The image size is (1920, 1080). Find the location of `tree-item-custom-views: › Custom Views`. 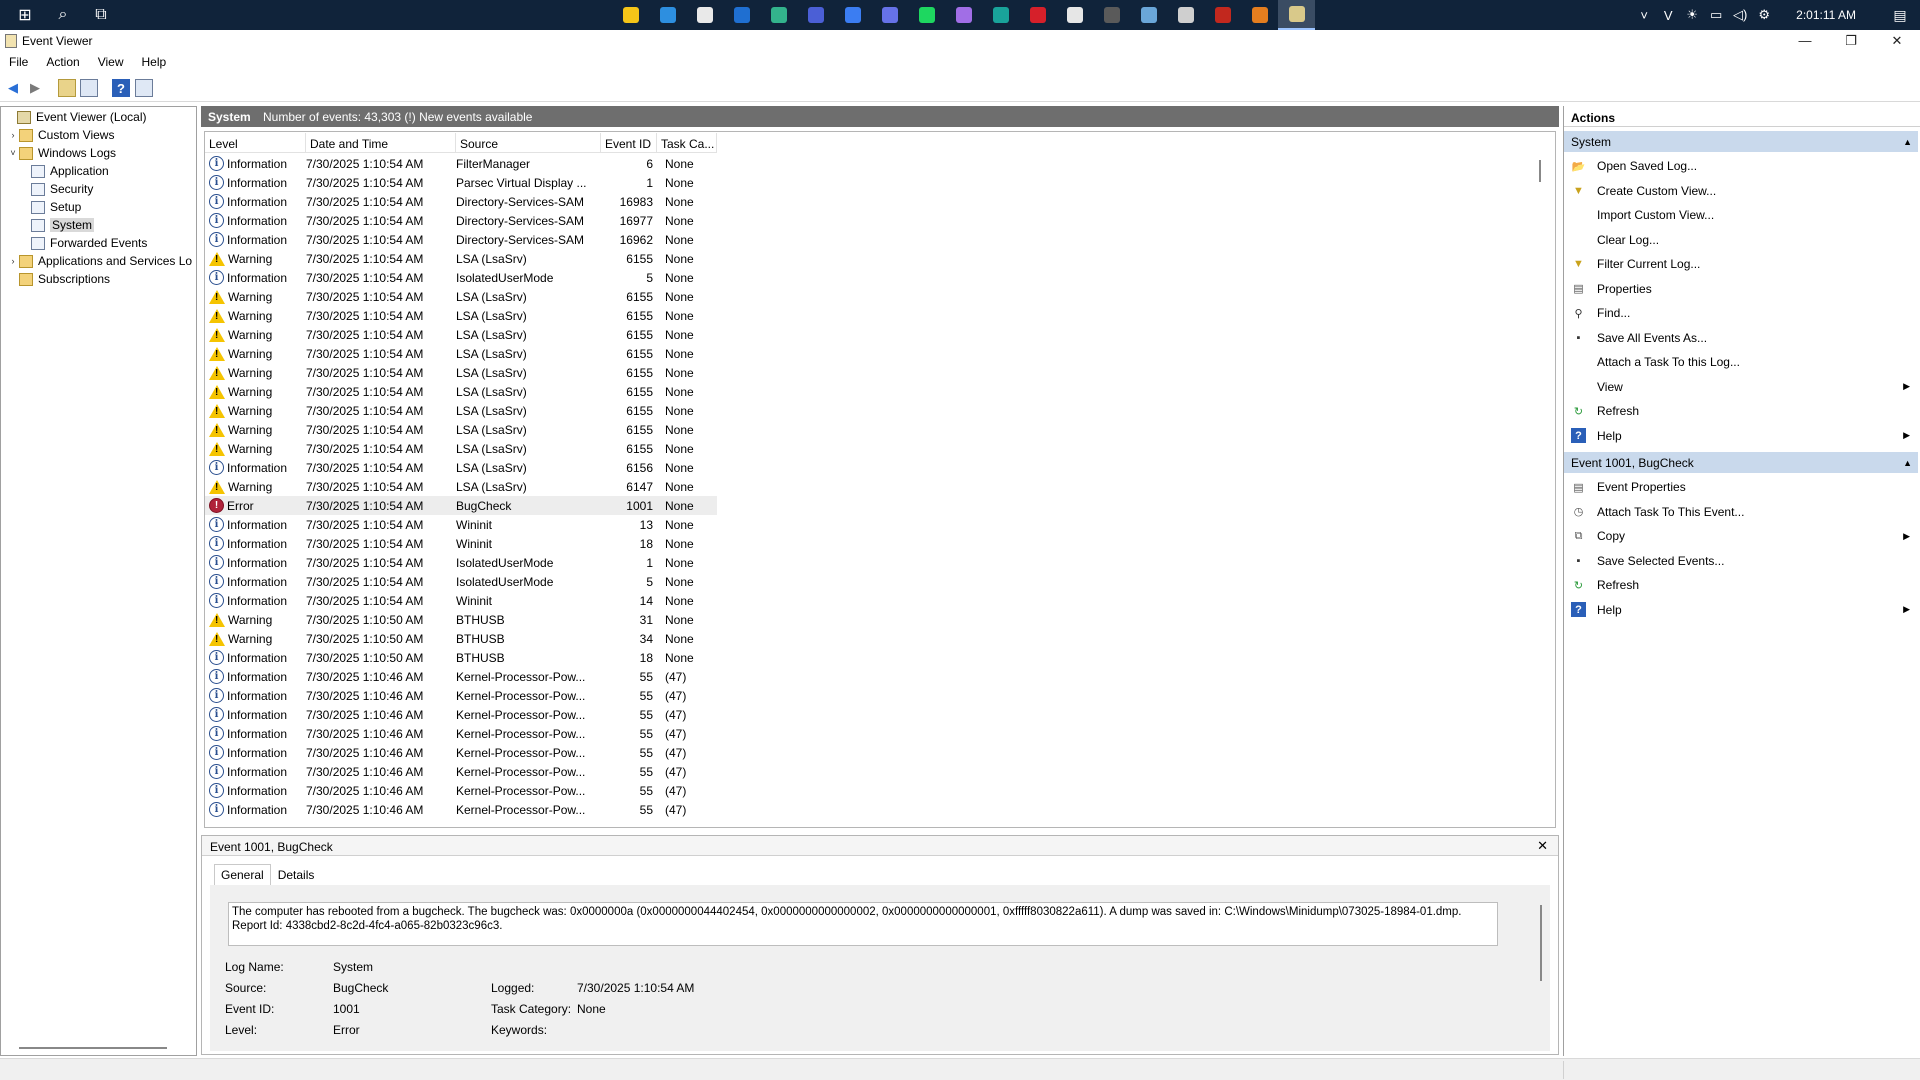

tree-item-custom-views: › Custom Views is located at coordinates (61, 135).